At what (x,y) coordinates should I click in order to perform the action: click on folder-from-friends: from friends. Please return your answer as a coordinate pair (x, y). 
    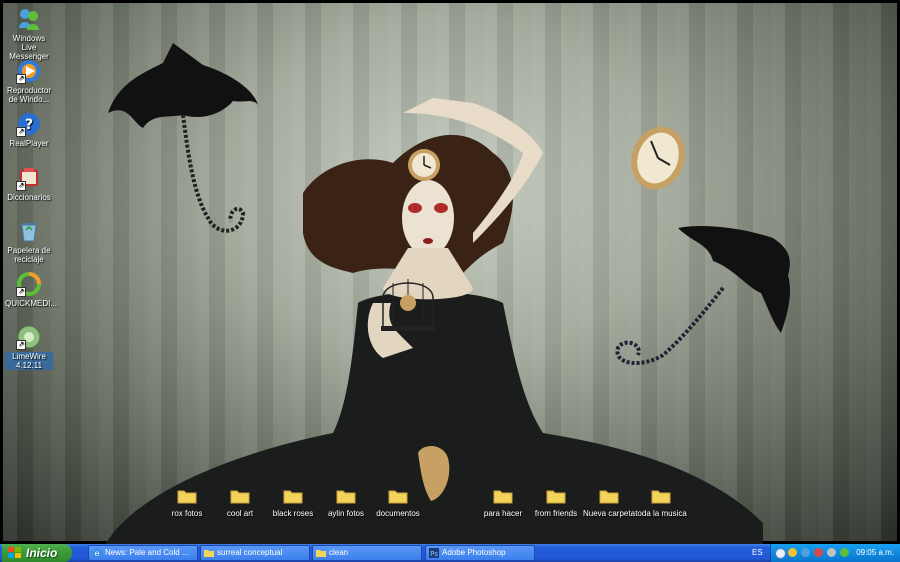
    Looking at the image, I should click on (556, 503).